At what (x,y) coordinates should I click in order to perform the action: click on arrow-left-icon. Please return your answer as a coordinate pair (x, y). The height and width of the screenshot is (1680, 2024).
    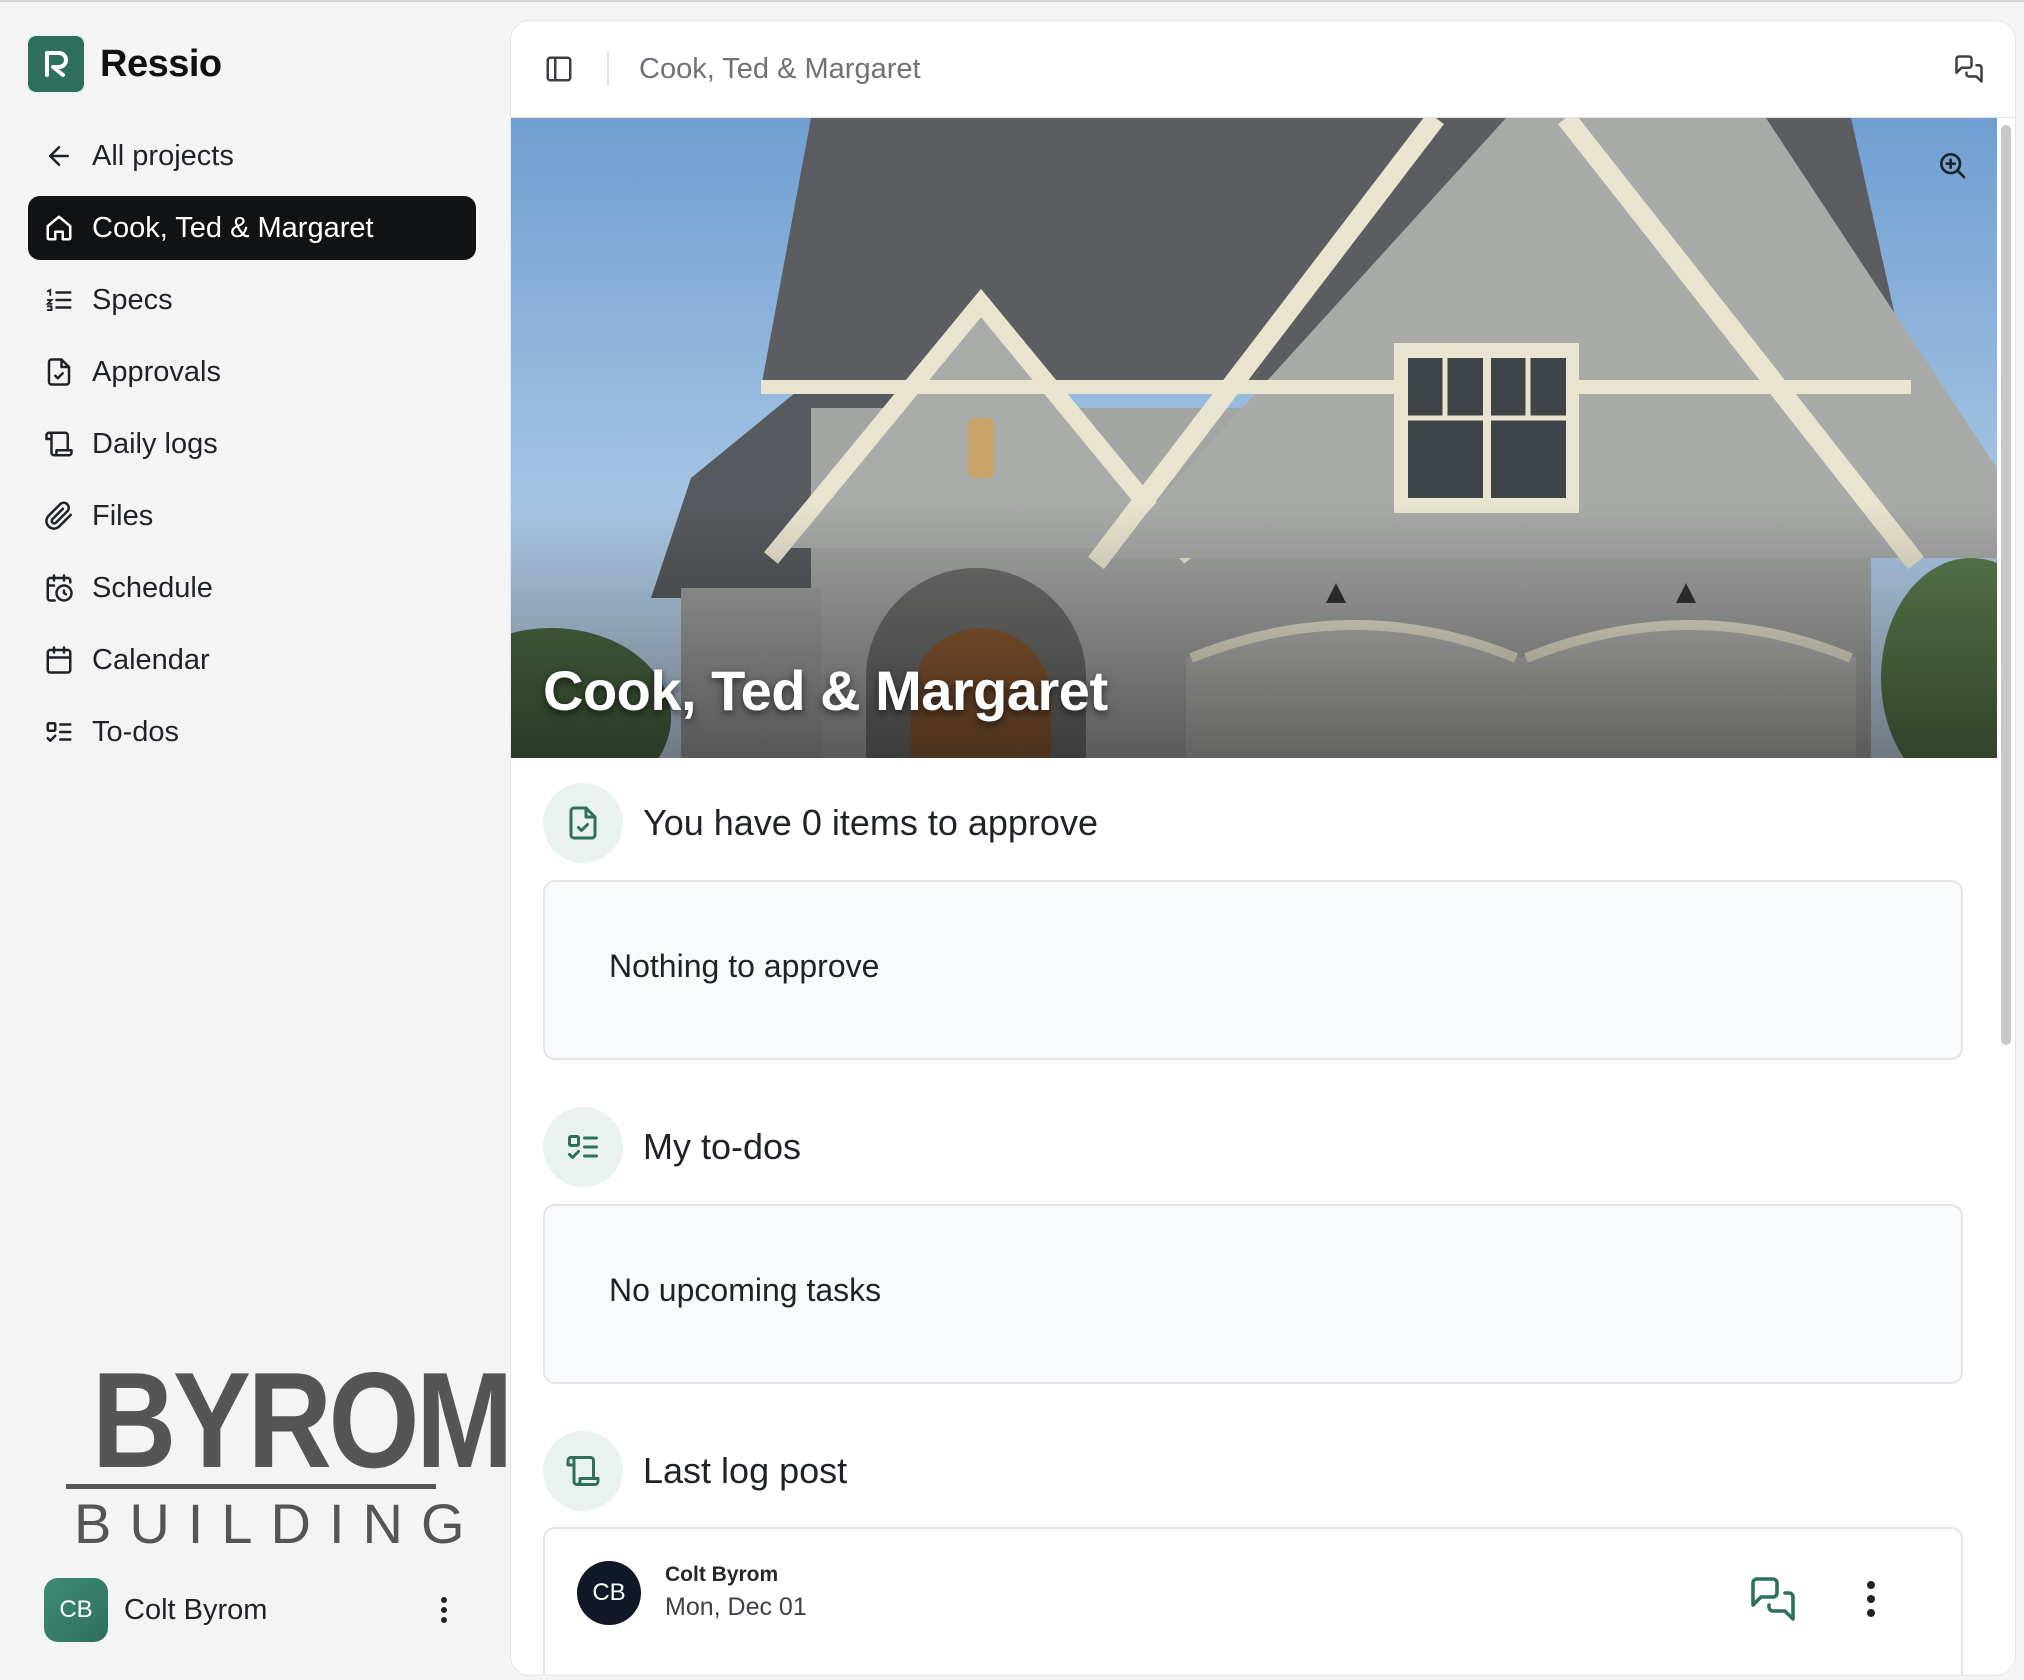
    Looking at the image, I should click on (59, 156).